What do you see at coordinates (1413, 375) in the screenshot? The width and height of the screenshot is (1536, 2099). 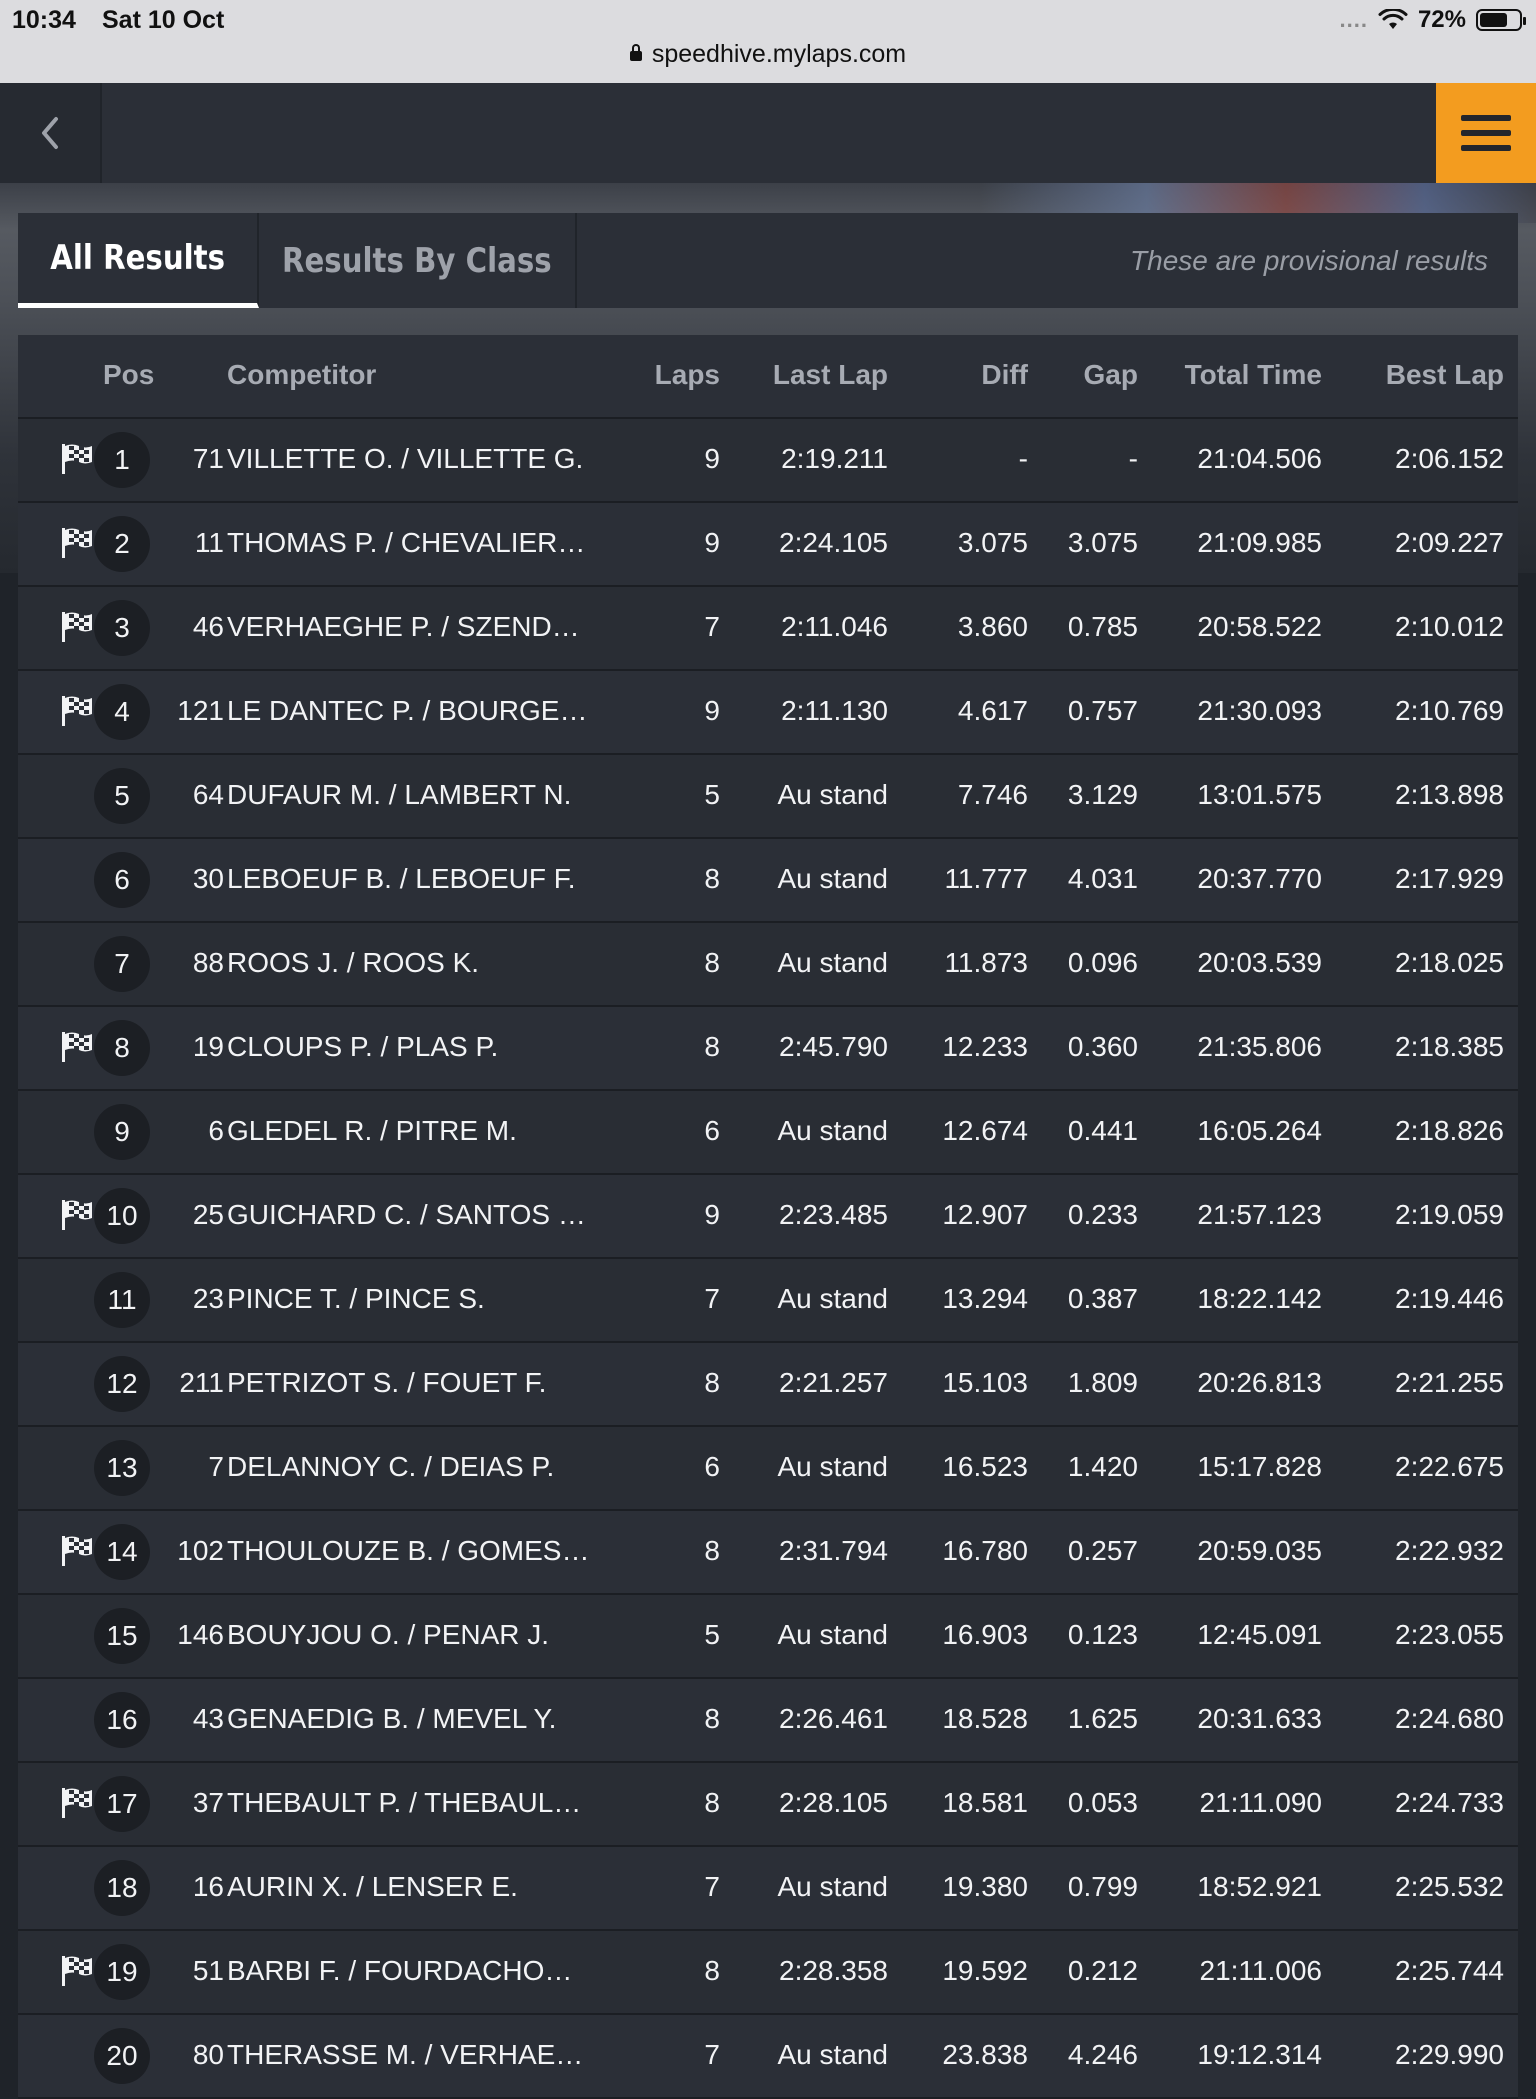 I see `column-header-best-lap: Best Lap` at bounding box center [1413, 375].